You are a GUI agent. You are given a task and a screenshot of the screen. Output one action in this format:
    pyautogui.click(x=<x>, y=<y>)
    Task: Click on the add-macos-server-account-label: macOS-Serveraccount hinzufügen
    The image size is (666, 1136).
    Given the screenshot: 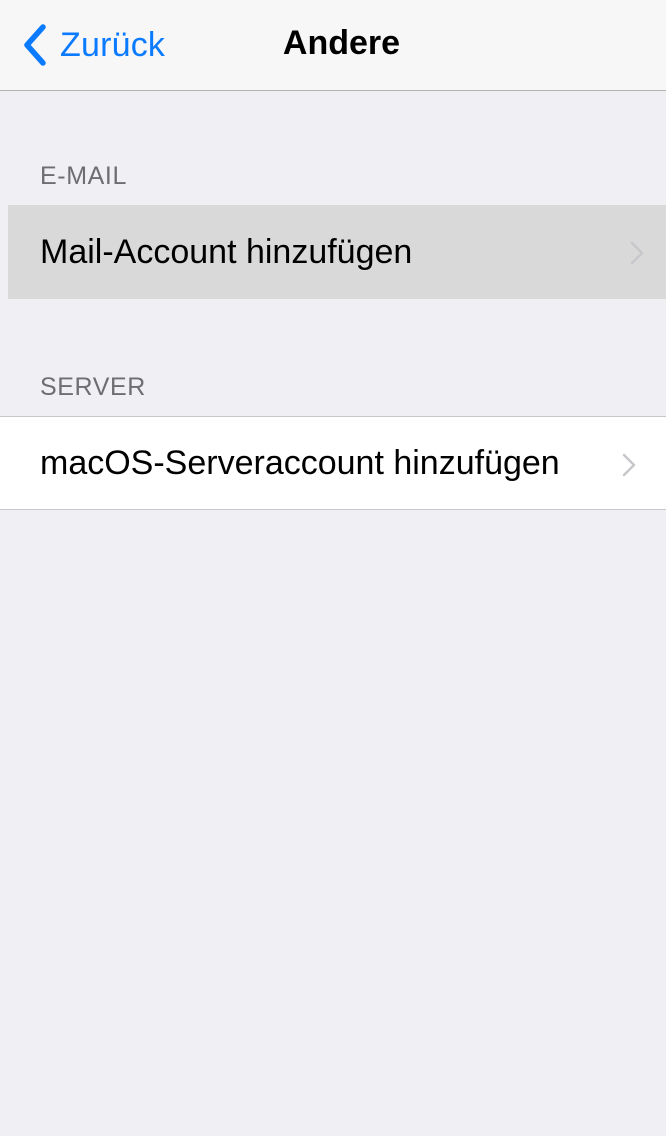 What is the action you would take?
    pyautogui.click(x=300, y=462)
    